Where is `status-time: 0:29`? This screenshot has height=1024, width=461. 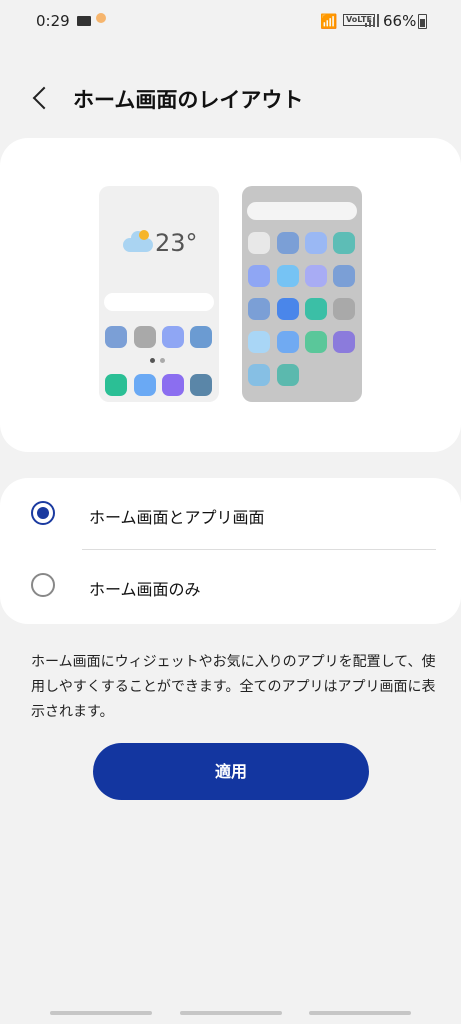
status-time: 0:29 is located at coordinates (53, 21).